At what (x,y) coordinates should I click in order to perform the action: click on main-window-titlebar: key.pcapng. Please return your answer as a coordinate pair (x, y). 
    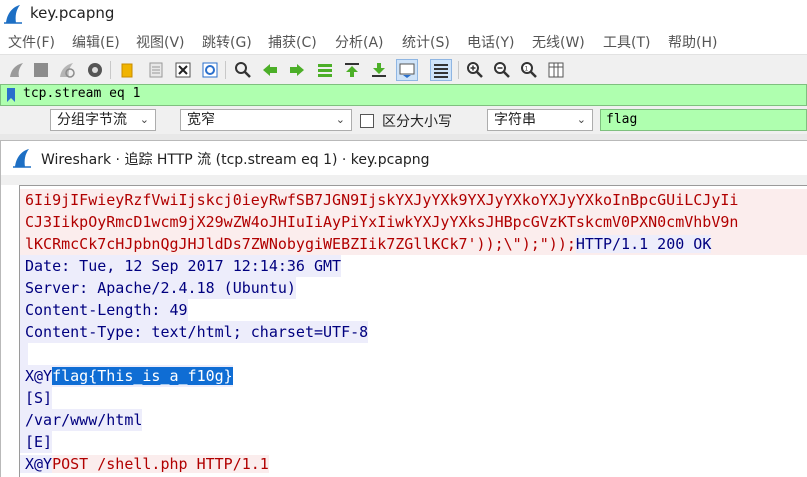
    Looking at the image, I should click on (403, 14).